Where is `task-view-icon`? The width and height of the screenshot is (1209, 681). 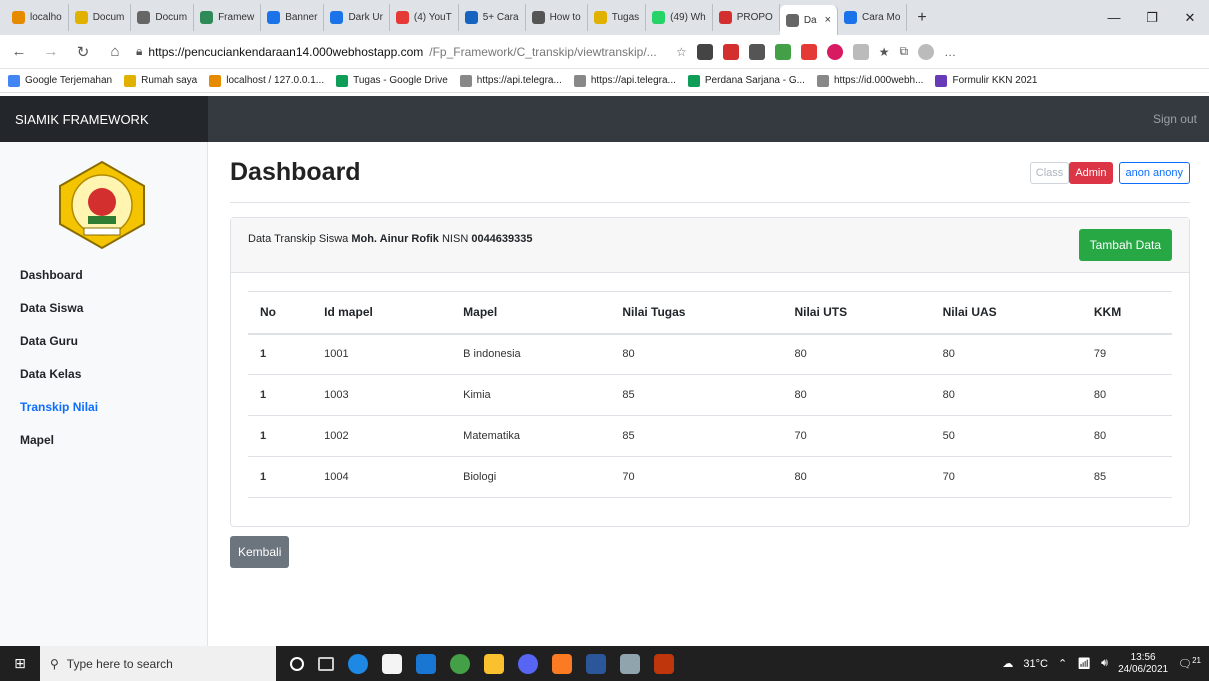 task-view-icon is located at coordinates (326, 663).